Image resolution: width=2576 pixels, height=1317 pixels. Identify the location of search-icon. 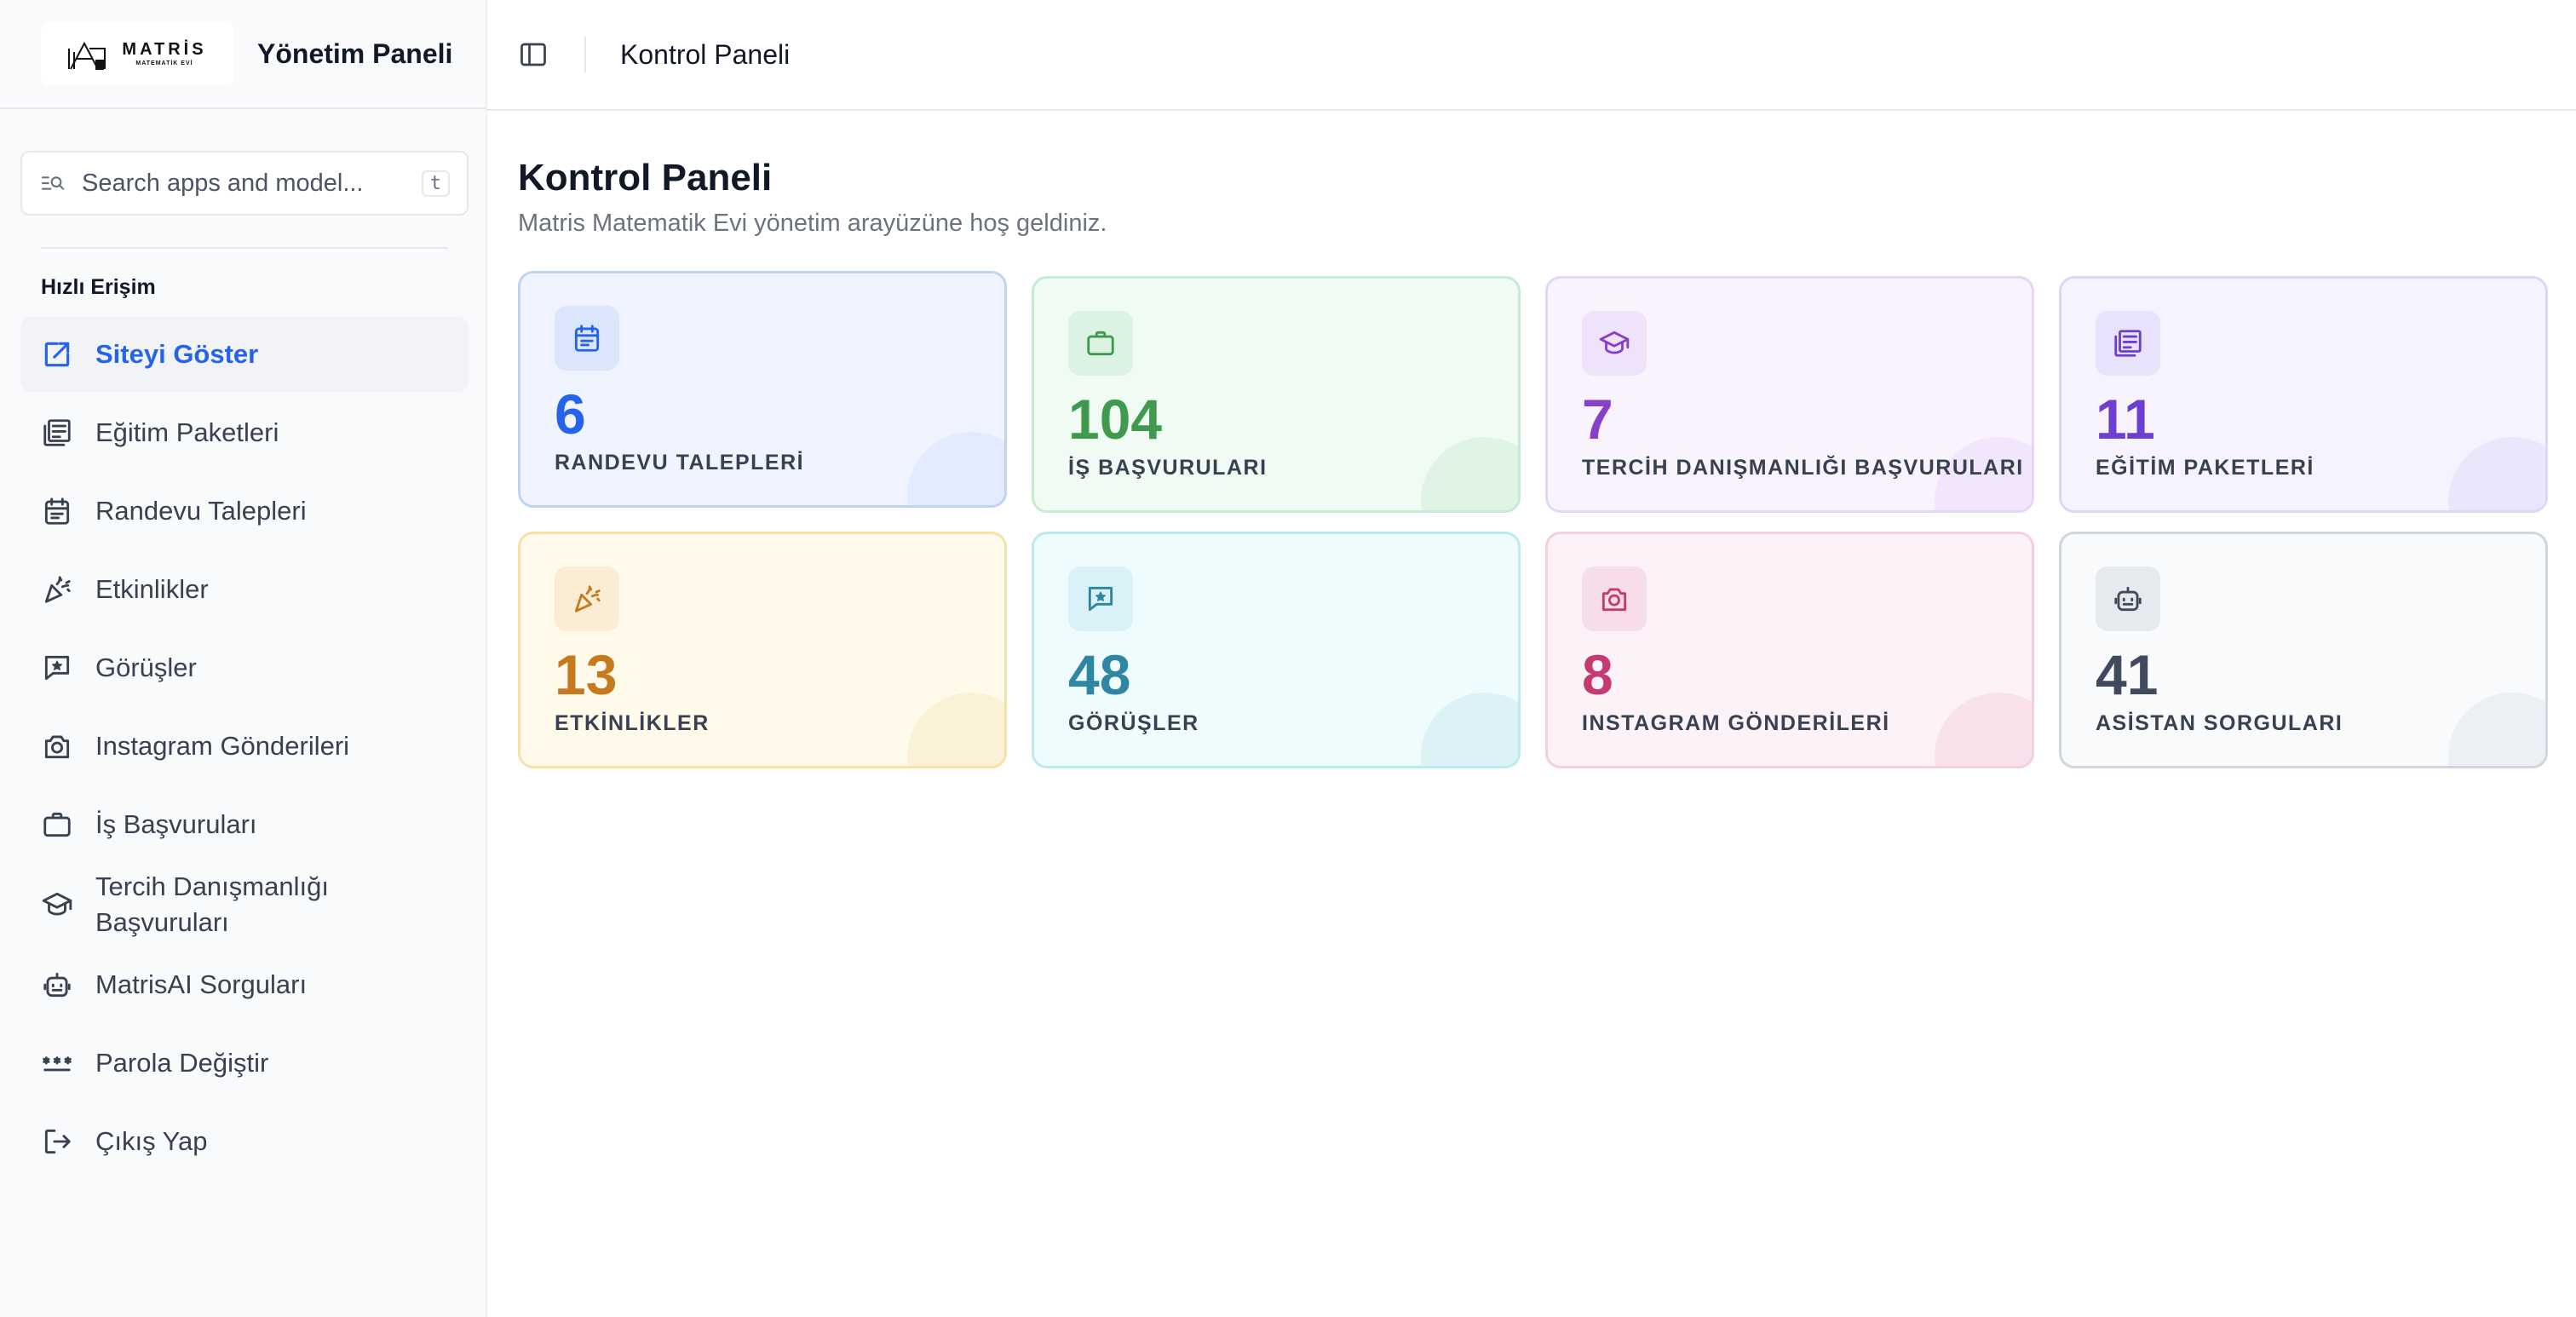
(53, 183).